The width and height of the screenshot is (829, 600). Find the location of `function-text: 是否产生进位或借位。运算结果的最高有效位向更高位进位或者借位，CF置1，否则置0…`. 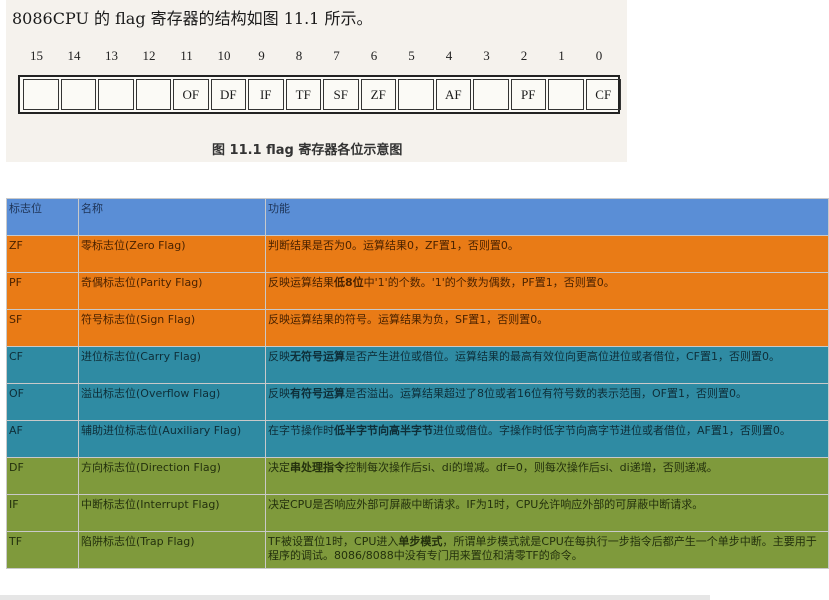

function-text: 是否产生进位或借位。运算结果的最高有效位向更高位进位或者借位，CF置1，否则置0… is located at coordinates (563, 356).